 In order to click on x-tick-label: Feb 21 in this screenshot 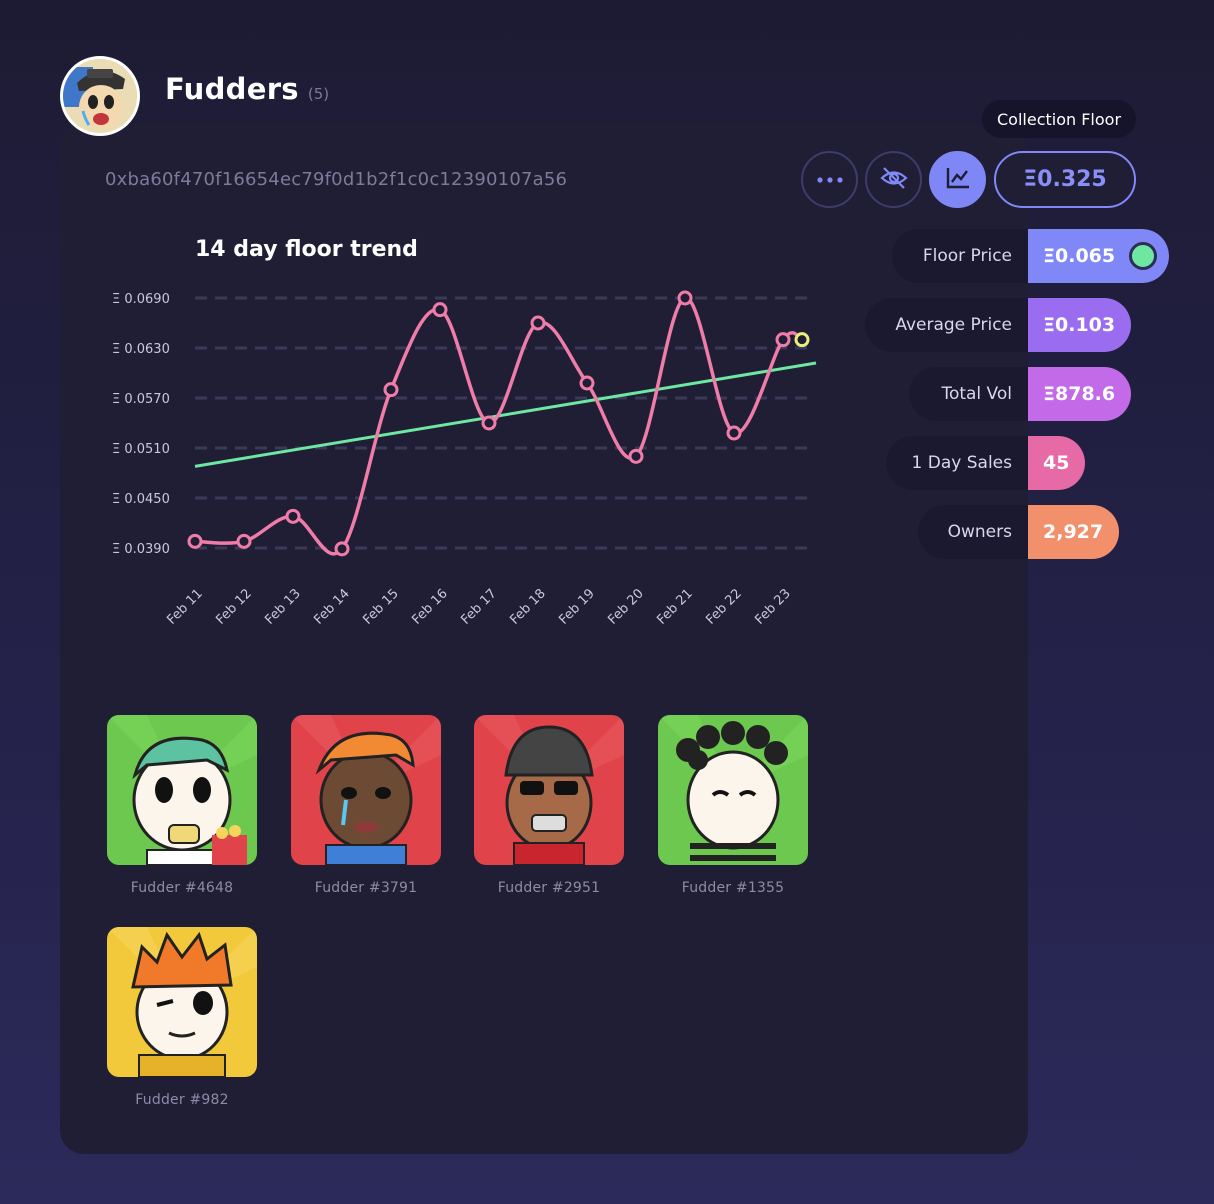, I will do `click(675, 607)`.